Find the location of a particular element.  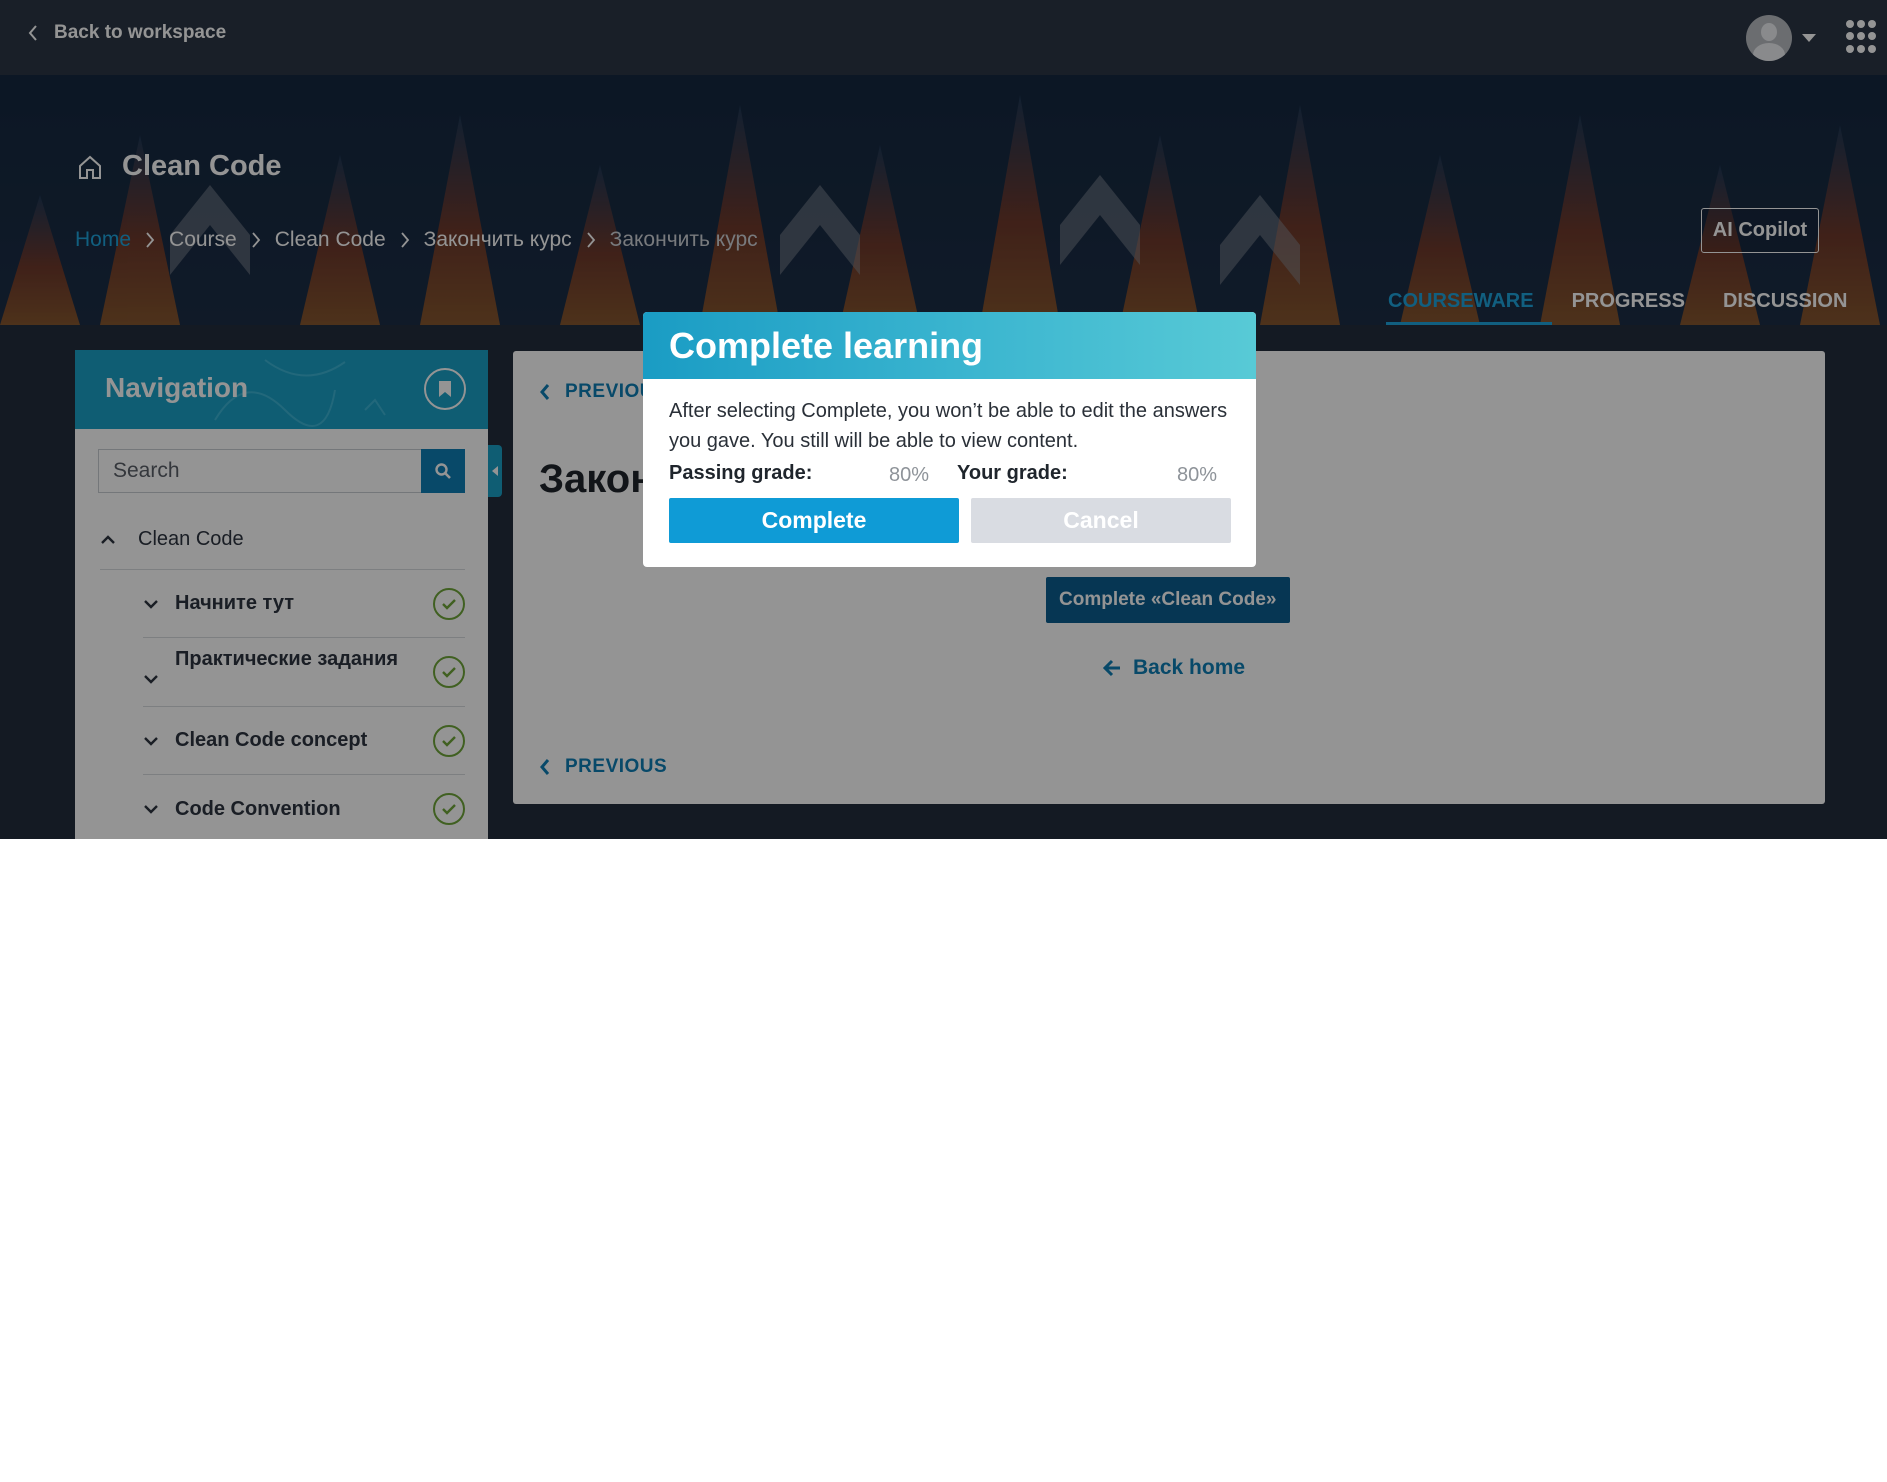

cancel-button: Cancel is located at coordinates (1101, 520).